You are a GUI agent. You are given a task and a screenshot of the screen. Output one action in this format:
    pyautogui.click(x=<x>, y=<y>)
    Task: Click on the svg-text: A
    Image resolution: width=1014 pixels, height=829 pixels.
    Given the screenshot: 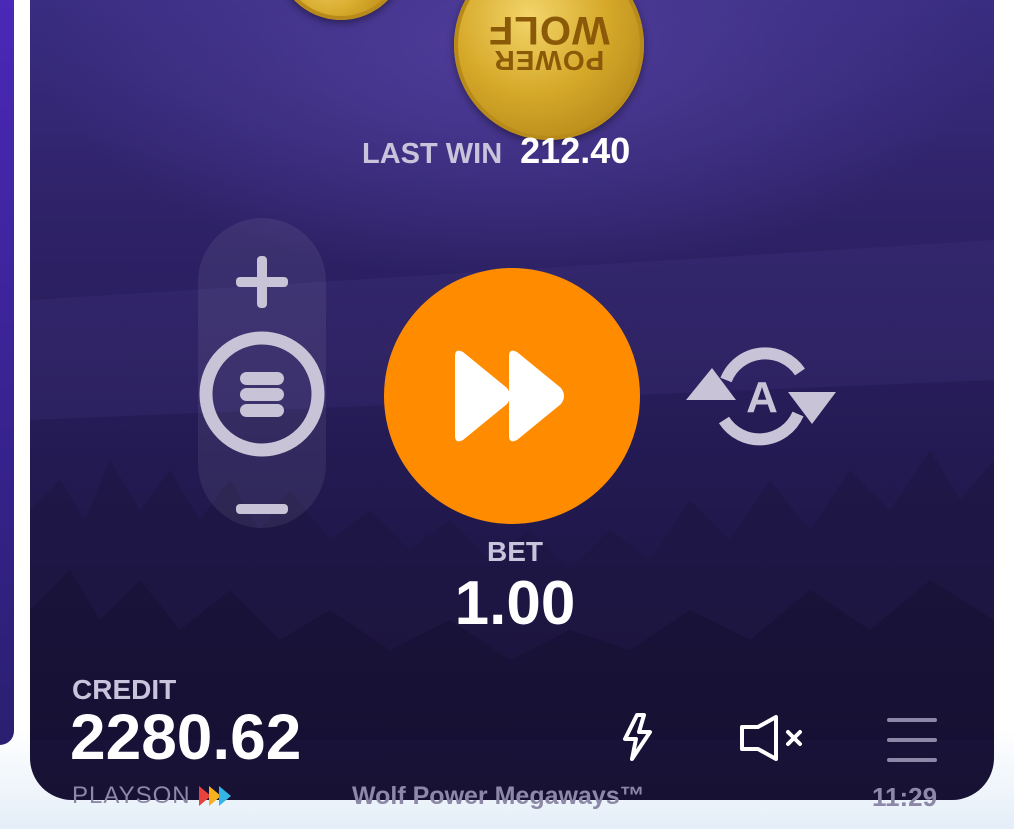 What is the action you would take?
    pyautogui.click(x=762, y=397)
    